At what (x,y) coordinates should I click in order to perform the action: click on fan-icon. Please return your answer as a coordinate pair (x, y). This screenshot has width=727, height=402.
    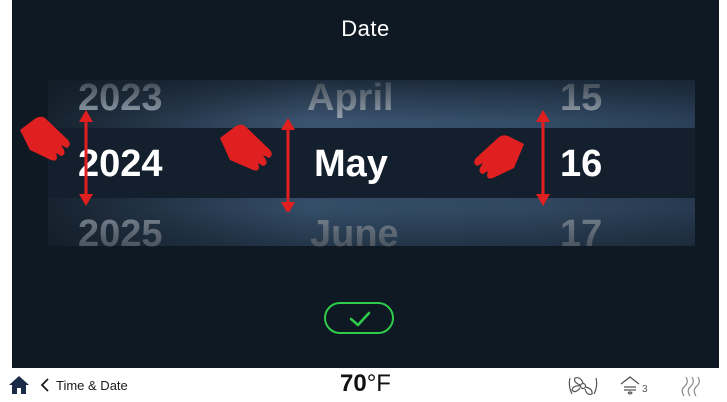
    Looking at the image, I should click on (583, 386).